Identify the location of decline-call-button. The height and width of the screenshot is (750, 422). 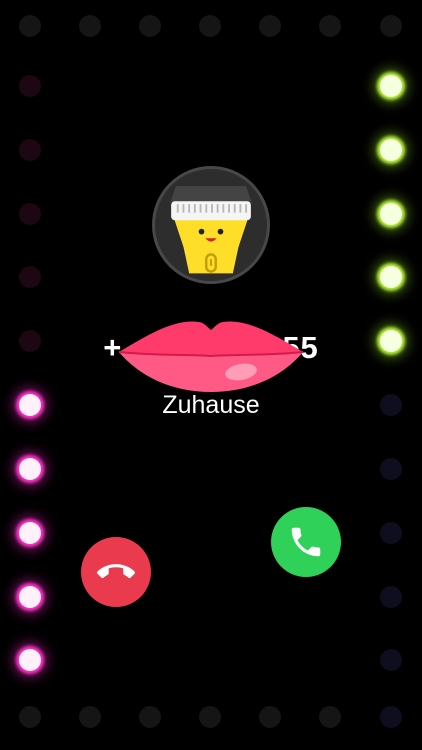
(116, 572).